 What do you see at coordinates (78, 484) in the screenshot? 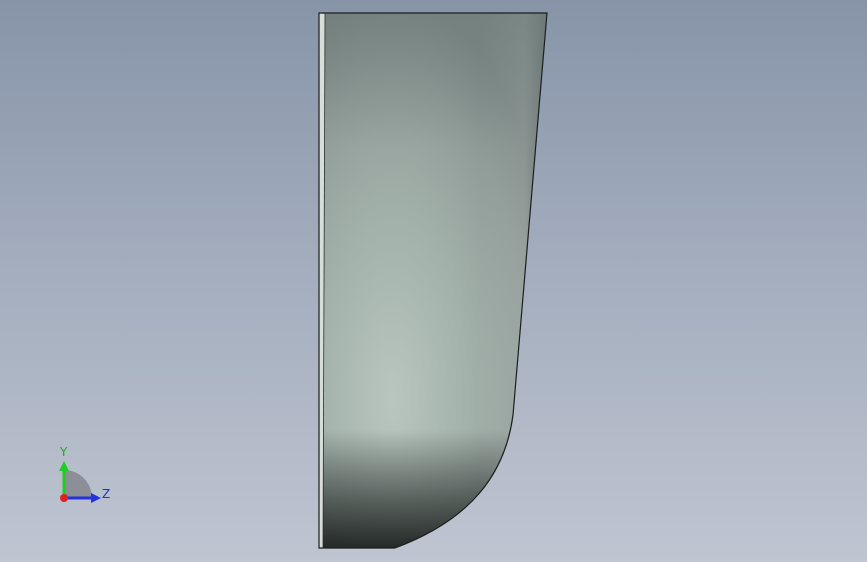
I see `triad-quadrant` at bounding box center [78, 484].